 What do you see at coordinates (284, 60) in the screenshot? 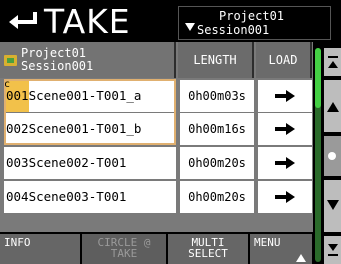
I see `column-header-load: LOAD` at bounding box center [284, 60].